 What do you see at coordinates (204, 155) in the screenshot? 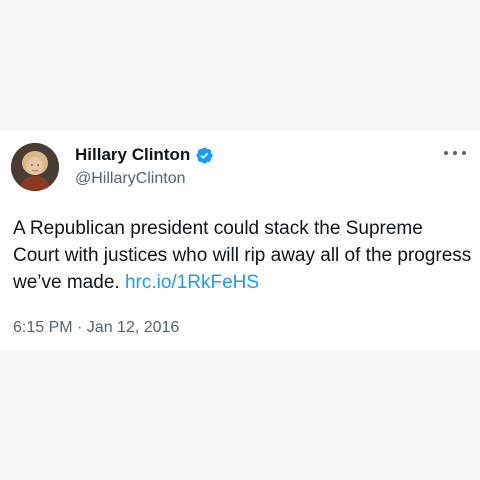
I see `verified-badge-icon` at bounding box center [204, 155].